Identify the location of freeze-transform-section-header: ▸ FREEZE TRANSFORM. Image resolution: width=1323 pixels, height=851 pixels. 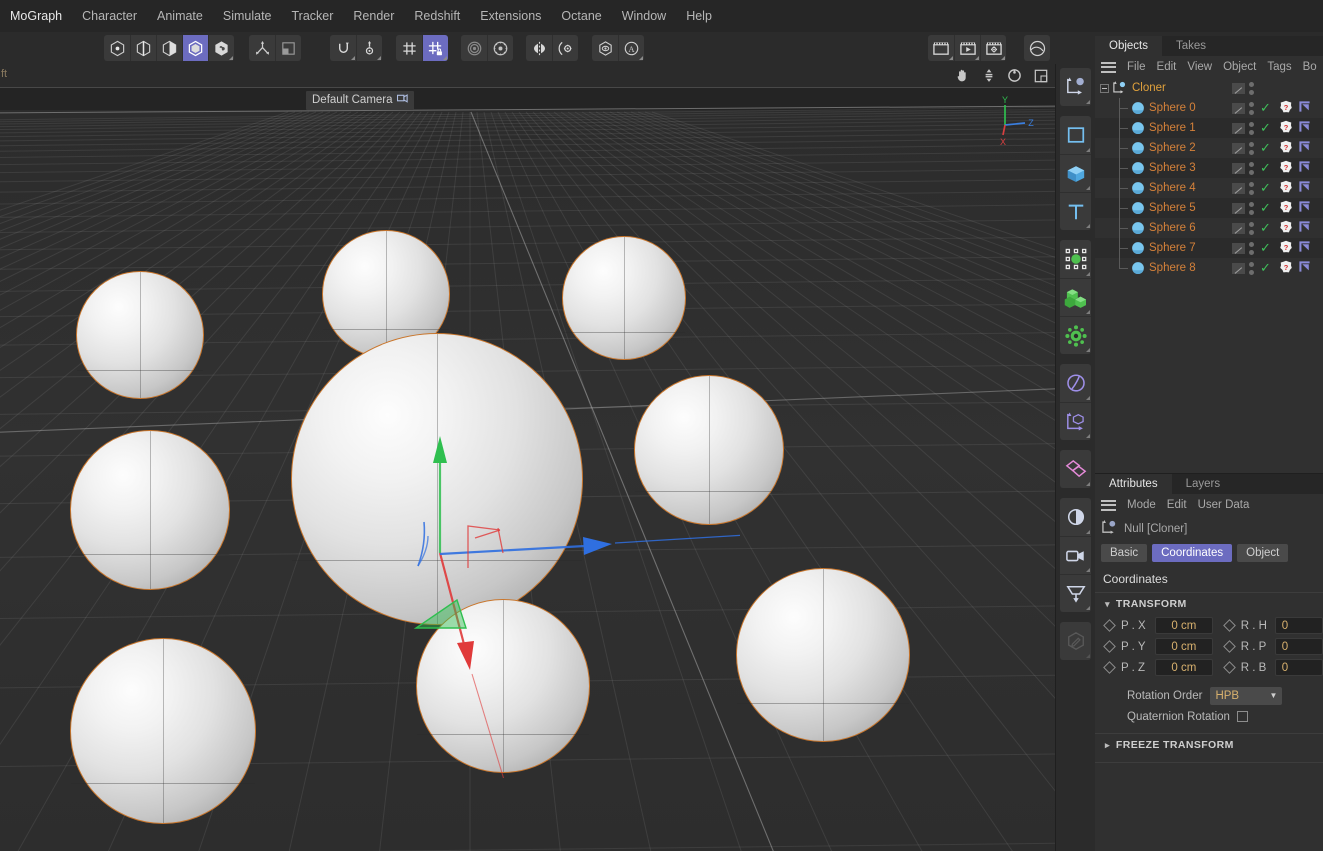
(1209, 745).